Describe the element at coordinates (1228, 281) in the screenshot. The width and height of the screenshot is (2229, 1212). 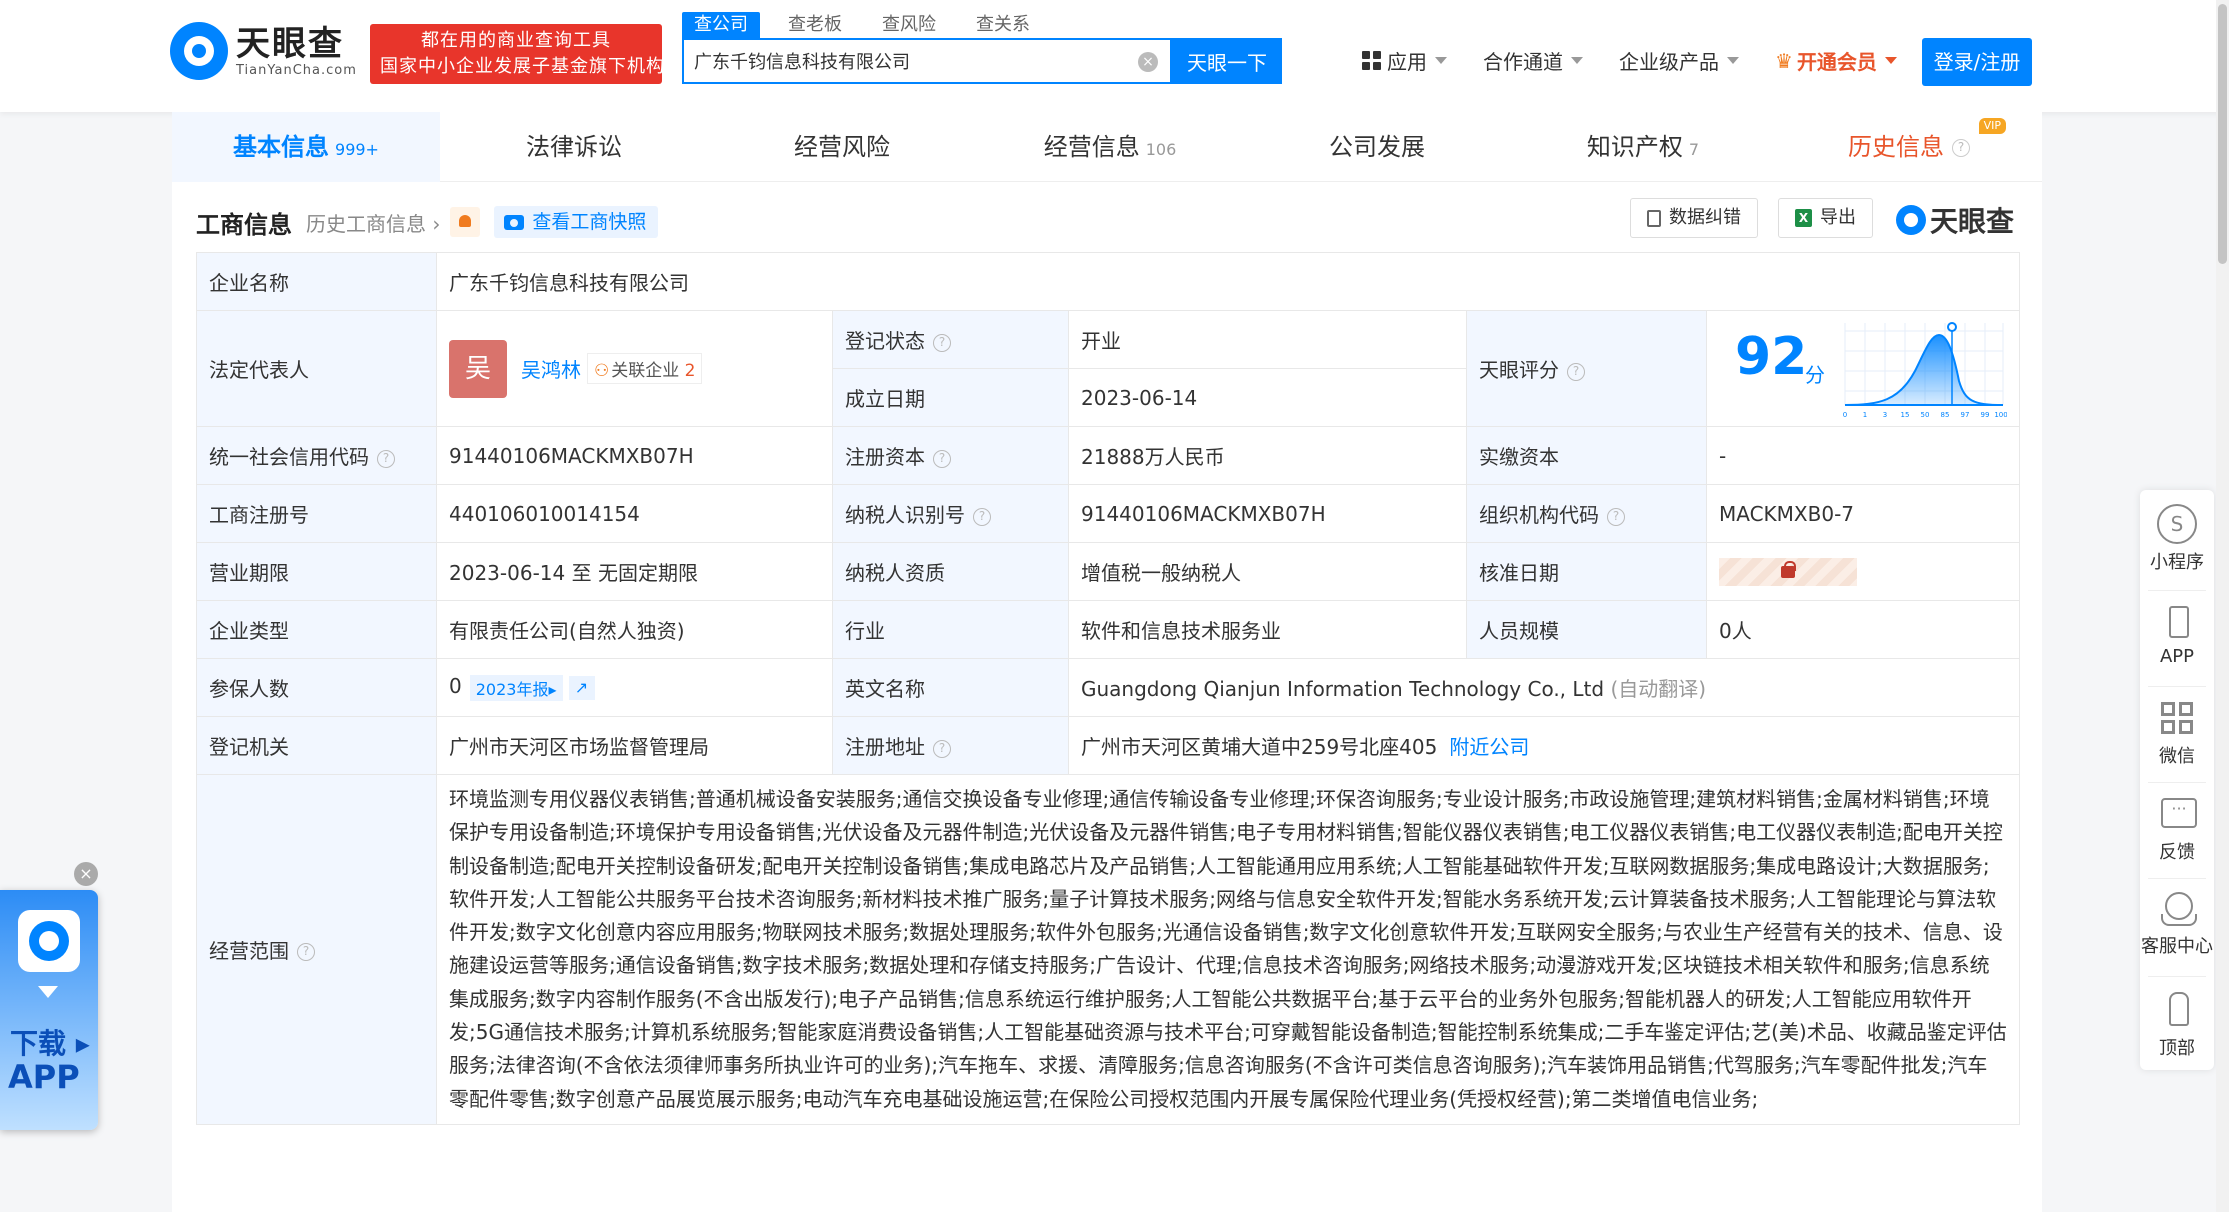
I see `company-name-value: 广东千钧信息科技有限公司` at that location.